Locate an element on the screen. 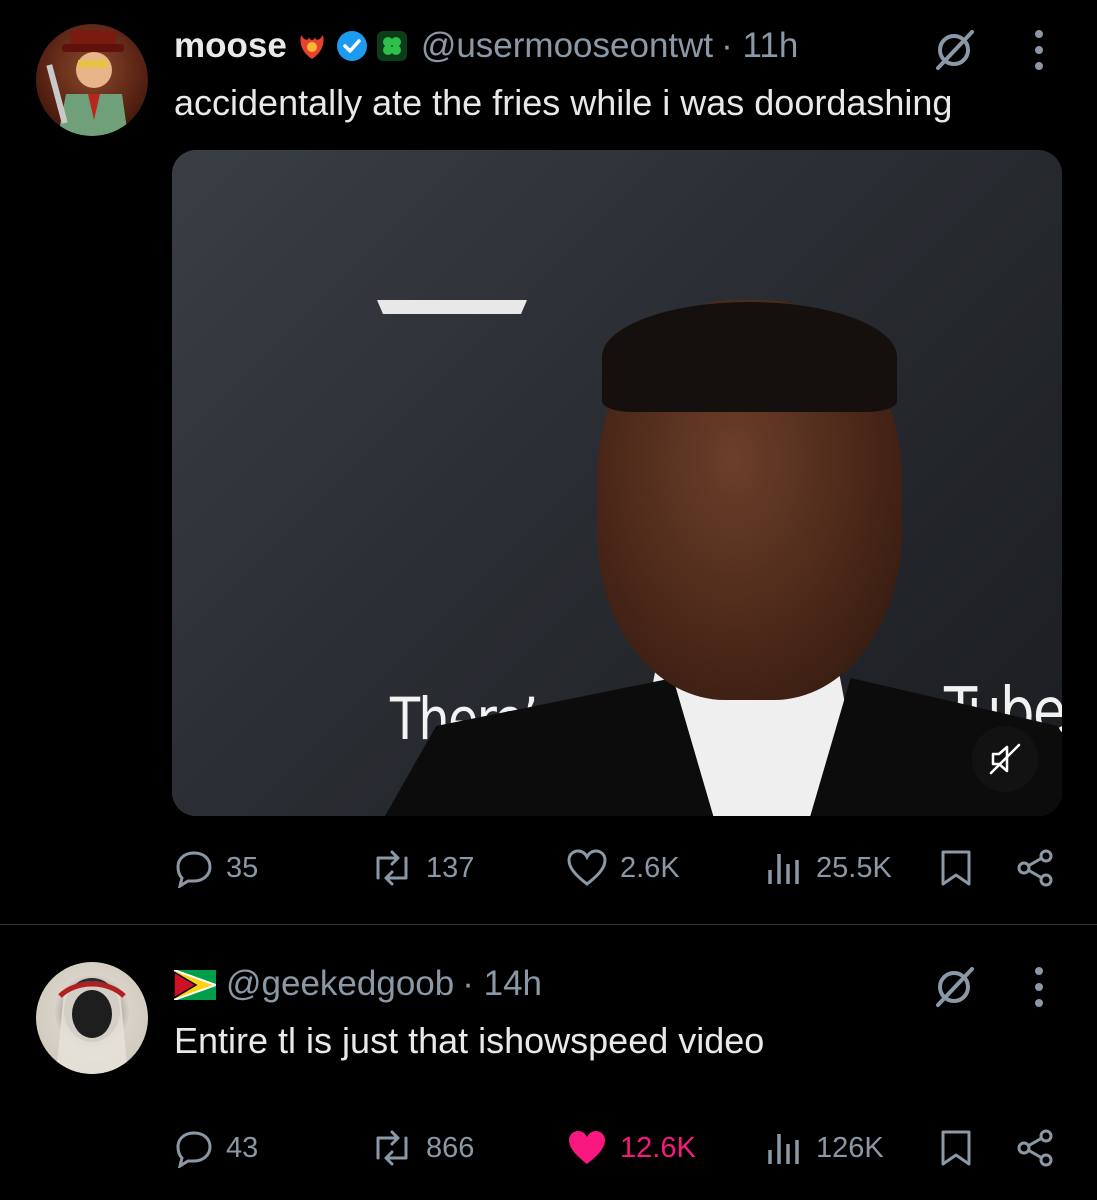 The width and height of the screenshot is (1097, 1200). speaker-muted-icon is located at coordinates (1005, 759).